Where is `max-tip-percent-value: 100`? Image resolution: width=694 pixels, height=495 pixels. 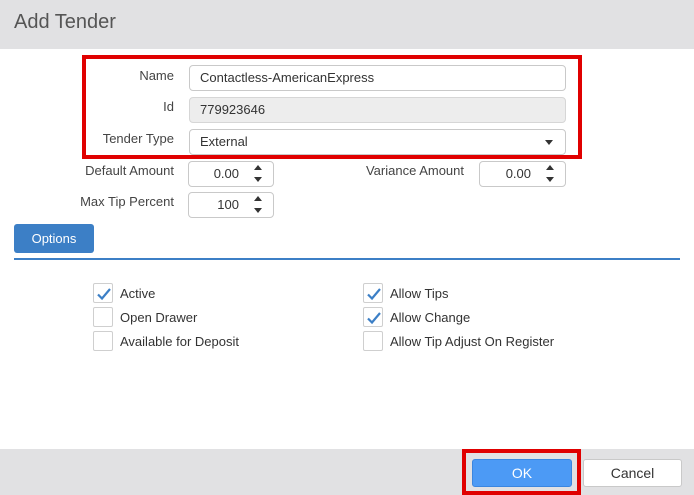 max-tip-percent-value: 100 is located at coordinates (228, 204).